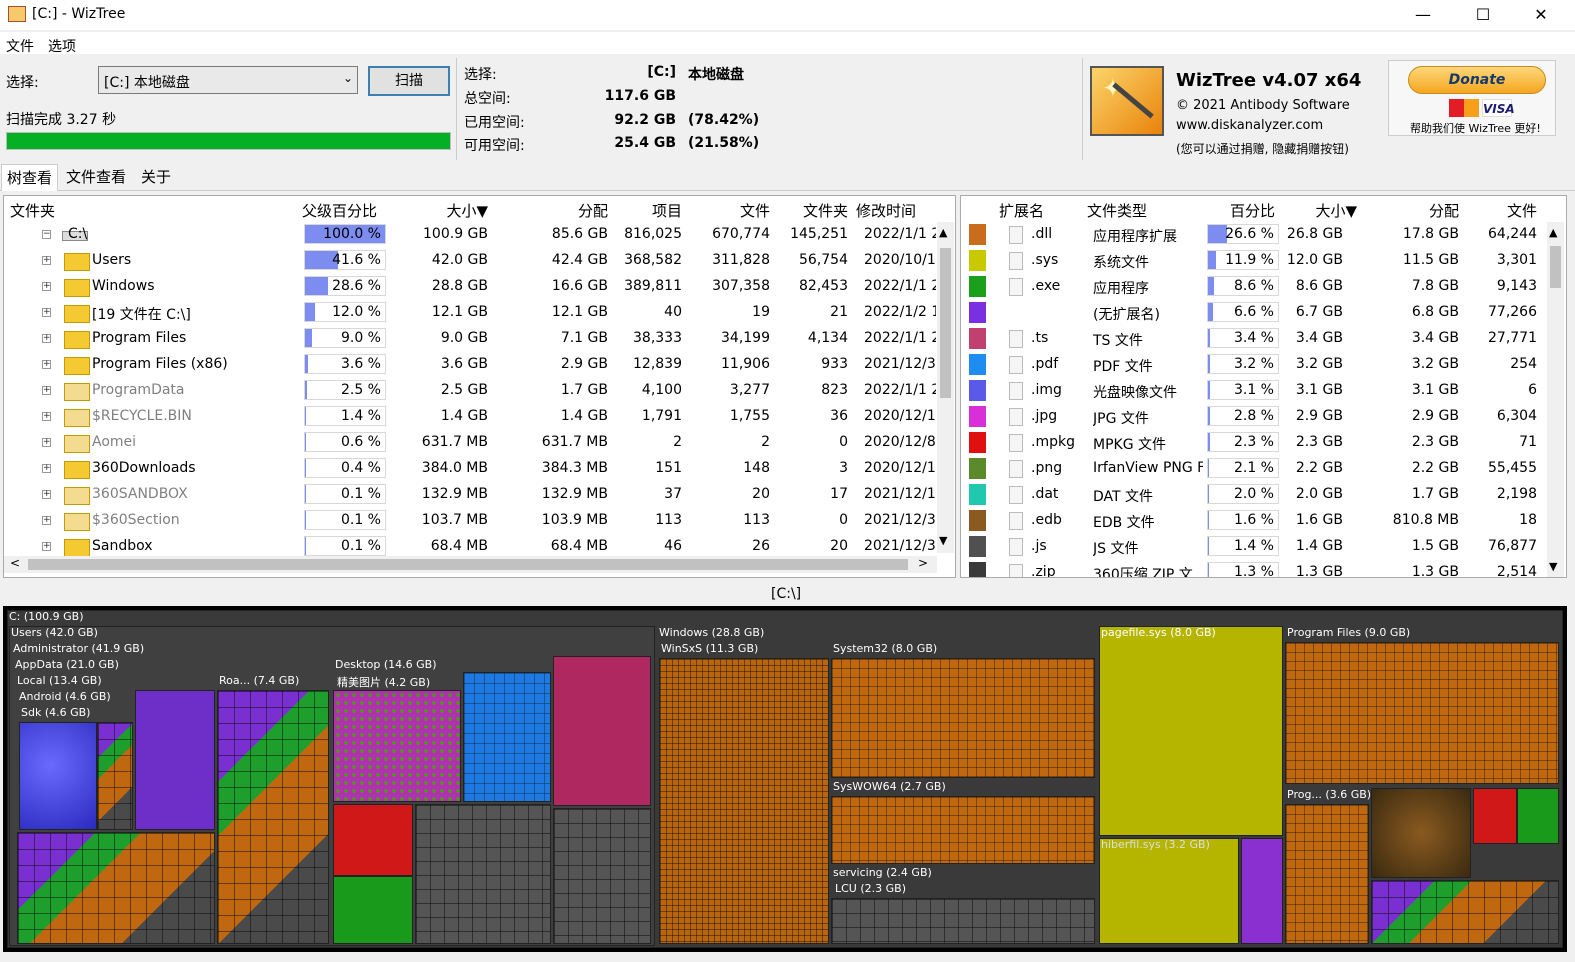 This screenshot has height=962, width=1575. Describe the element at coordinates (1483, 15) in the screenshot. I see `maximize-button: ☐` at that location.